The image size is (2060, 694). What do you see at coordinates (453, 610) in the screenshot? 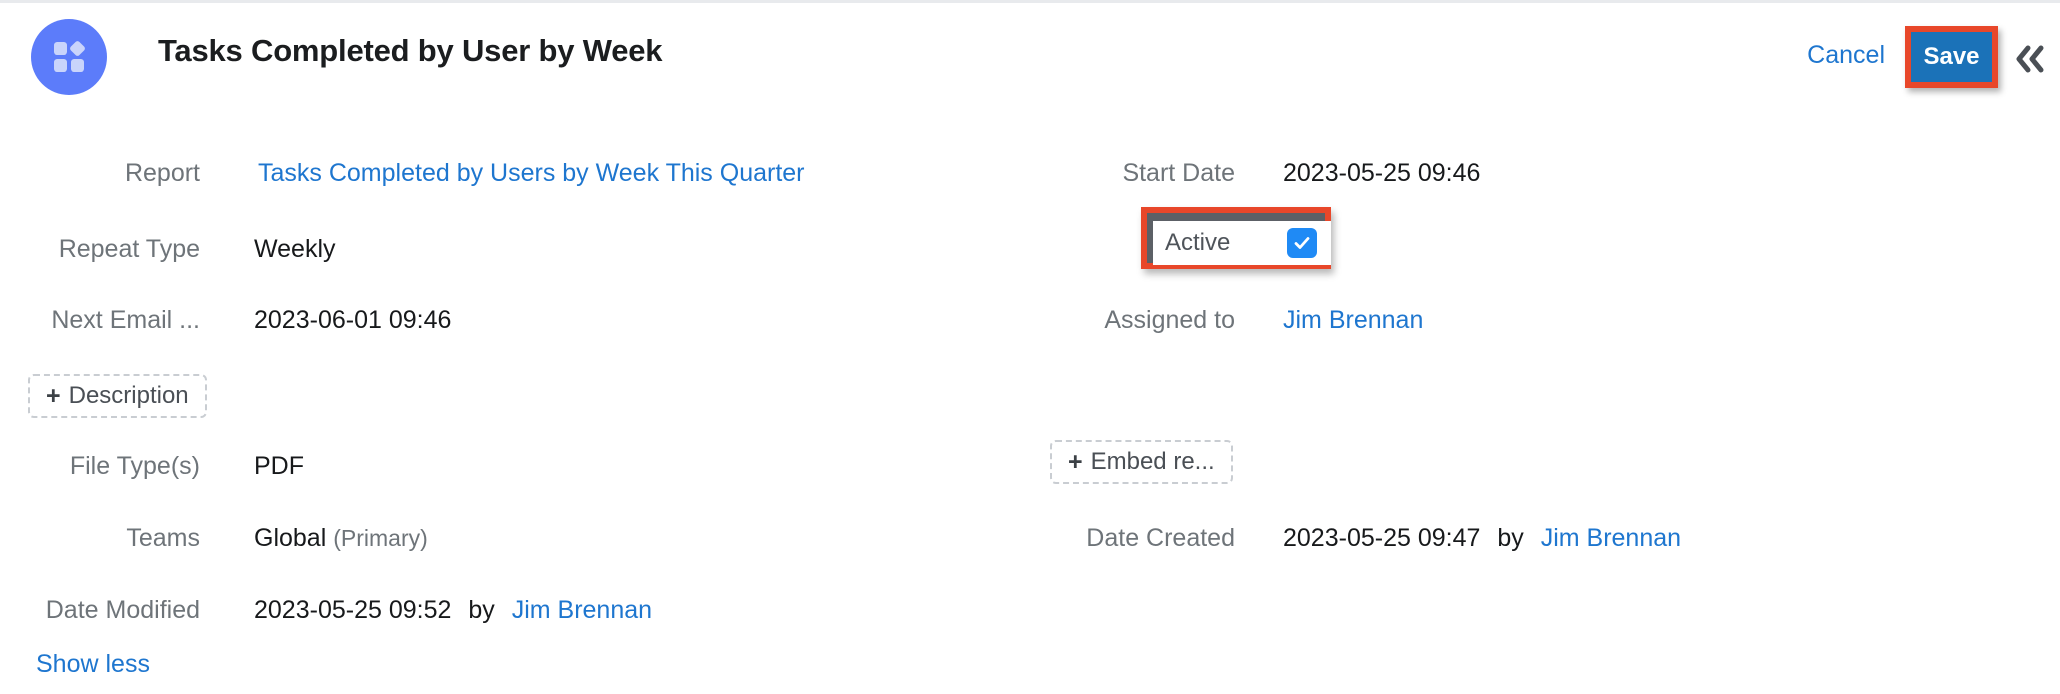
I see `field-value-date-modified: 2023-05-25 09:52 by Jim Brennan` at bounding box center [453, 610].